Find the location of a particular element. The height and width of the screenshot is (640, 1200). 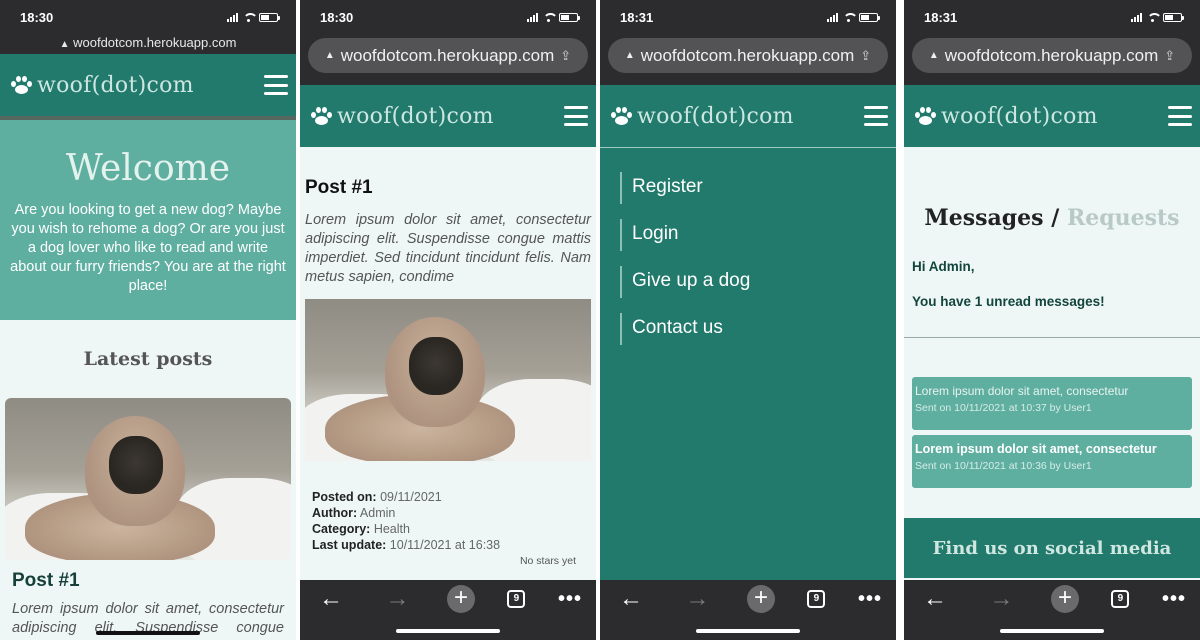

menu-item-contact-us: Contact us is located at coordinates (758, 329).